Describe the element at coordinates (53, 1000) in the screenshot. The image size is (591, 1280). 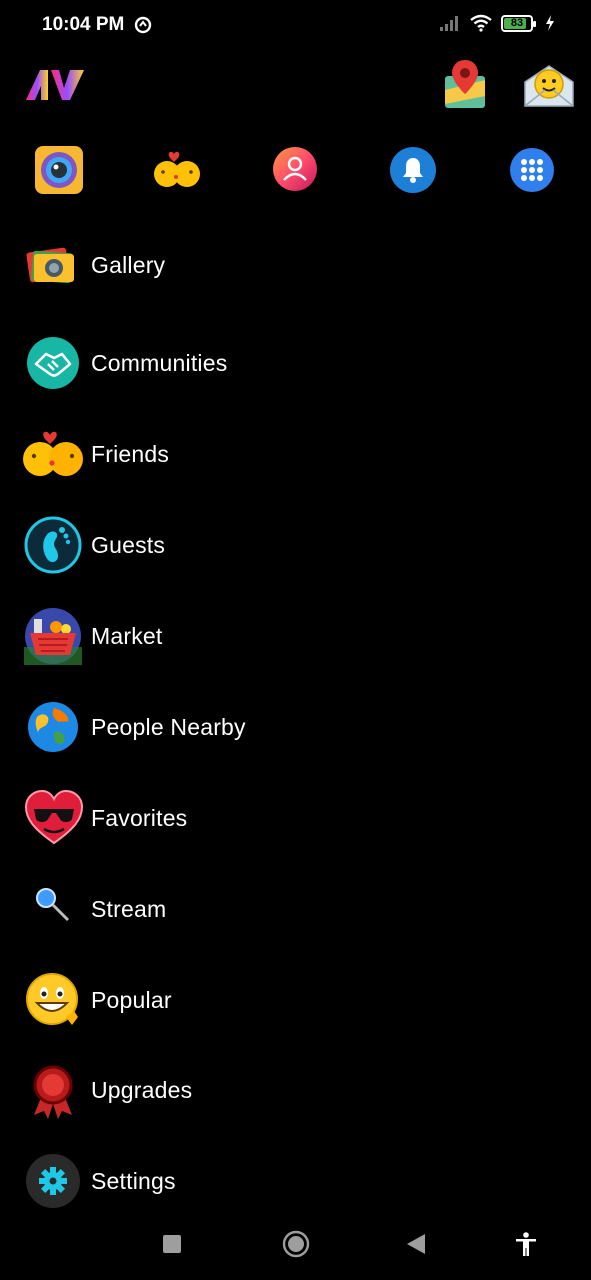
I see `grinning-smiley-icon` at that location.